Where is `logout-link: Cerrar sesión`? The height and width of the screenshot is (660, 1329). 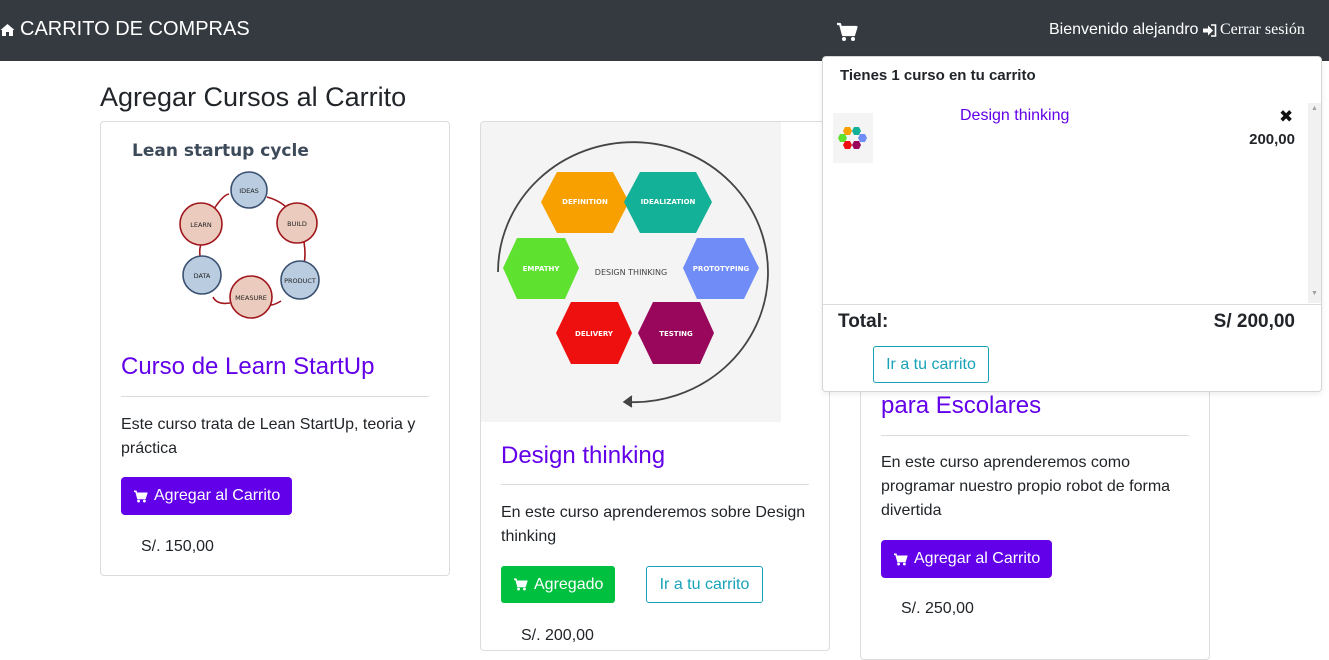
logout-link: Cerrar sesión is located at coordinates (1254, 30).